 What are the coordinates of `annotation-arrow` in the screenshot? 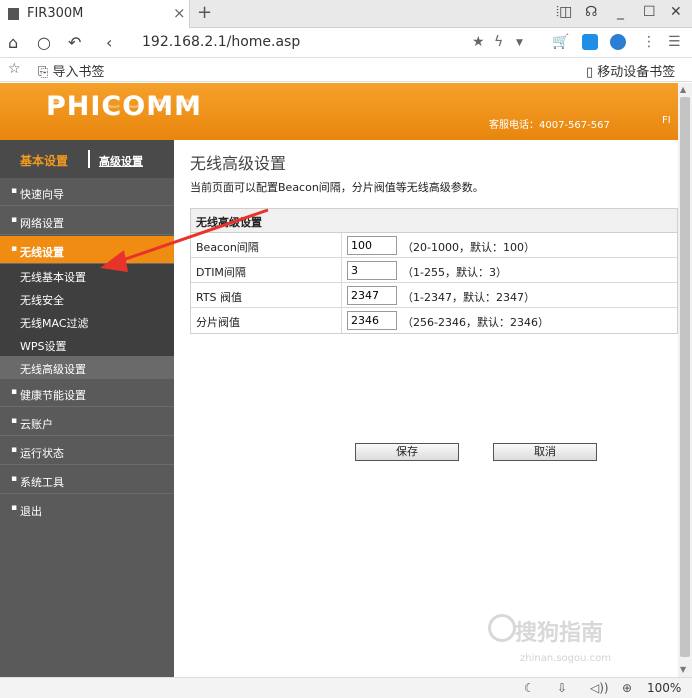 It's located at (184, 240).